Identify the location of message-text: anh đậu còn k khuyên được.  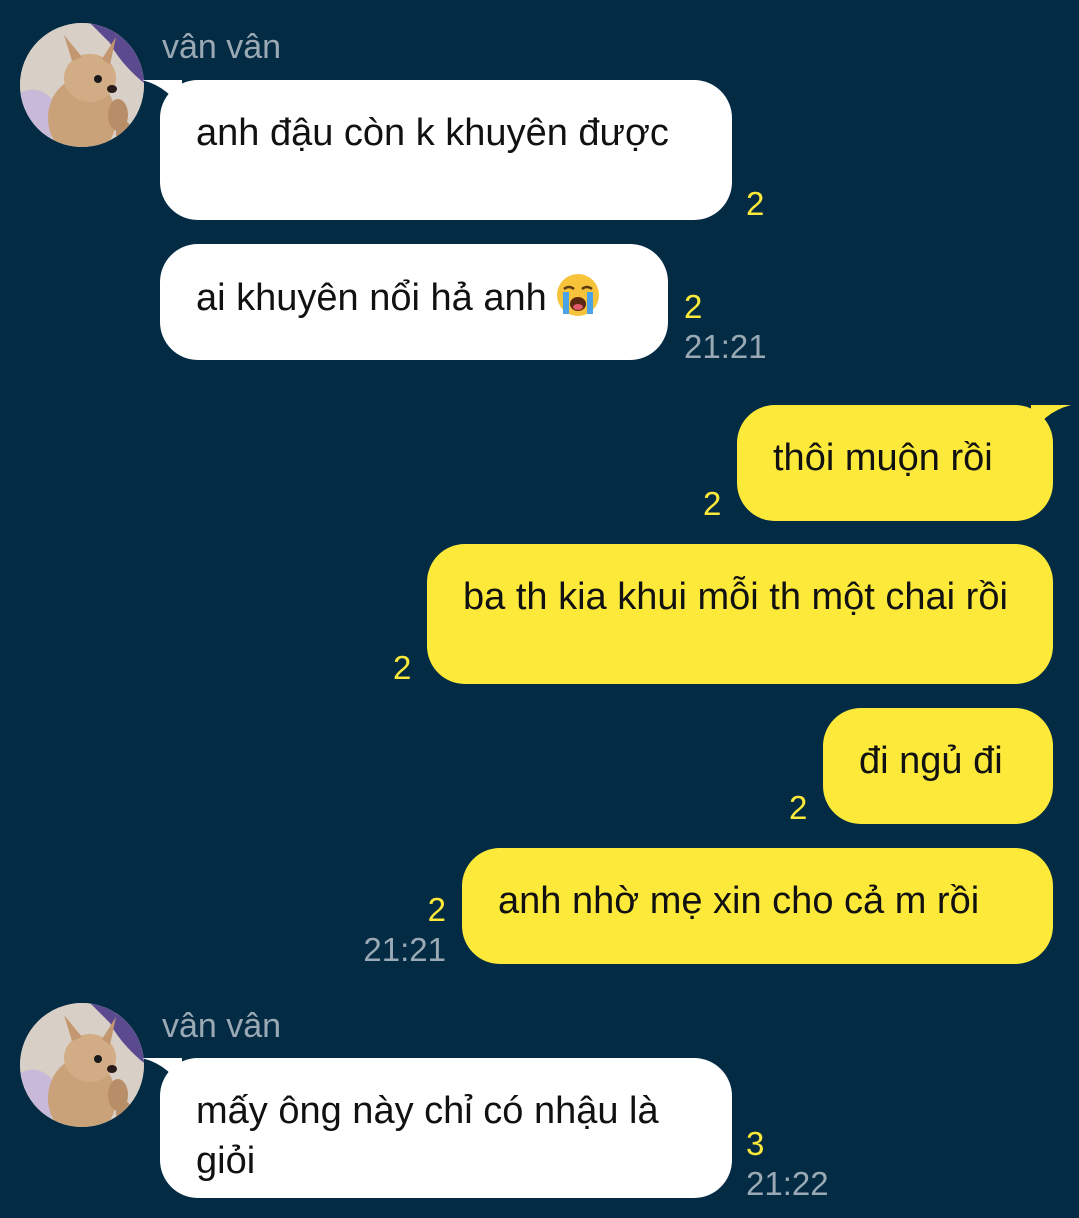
(432, 133).